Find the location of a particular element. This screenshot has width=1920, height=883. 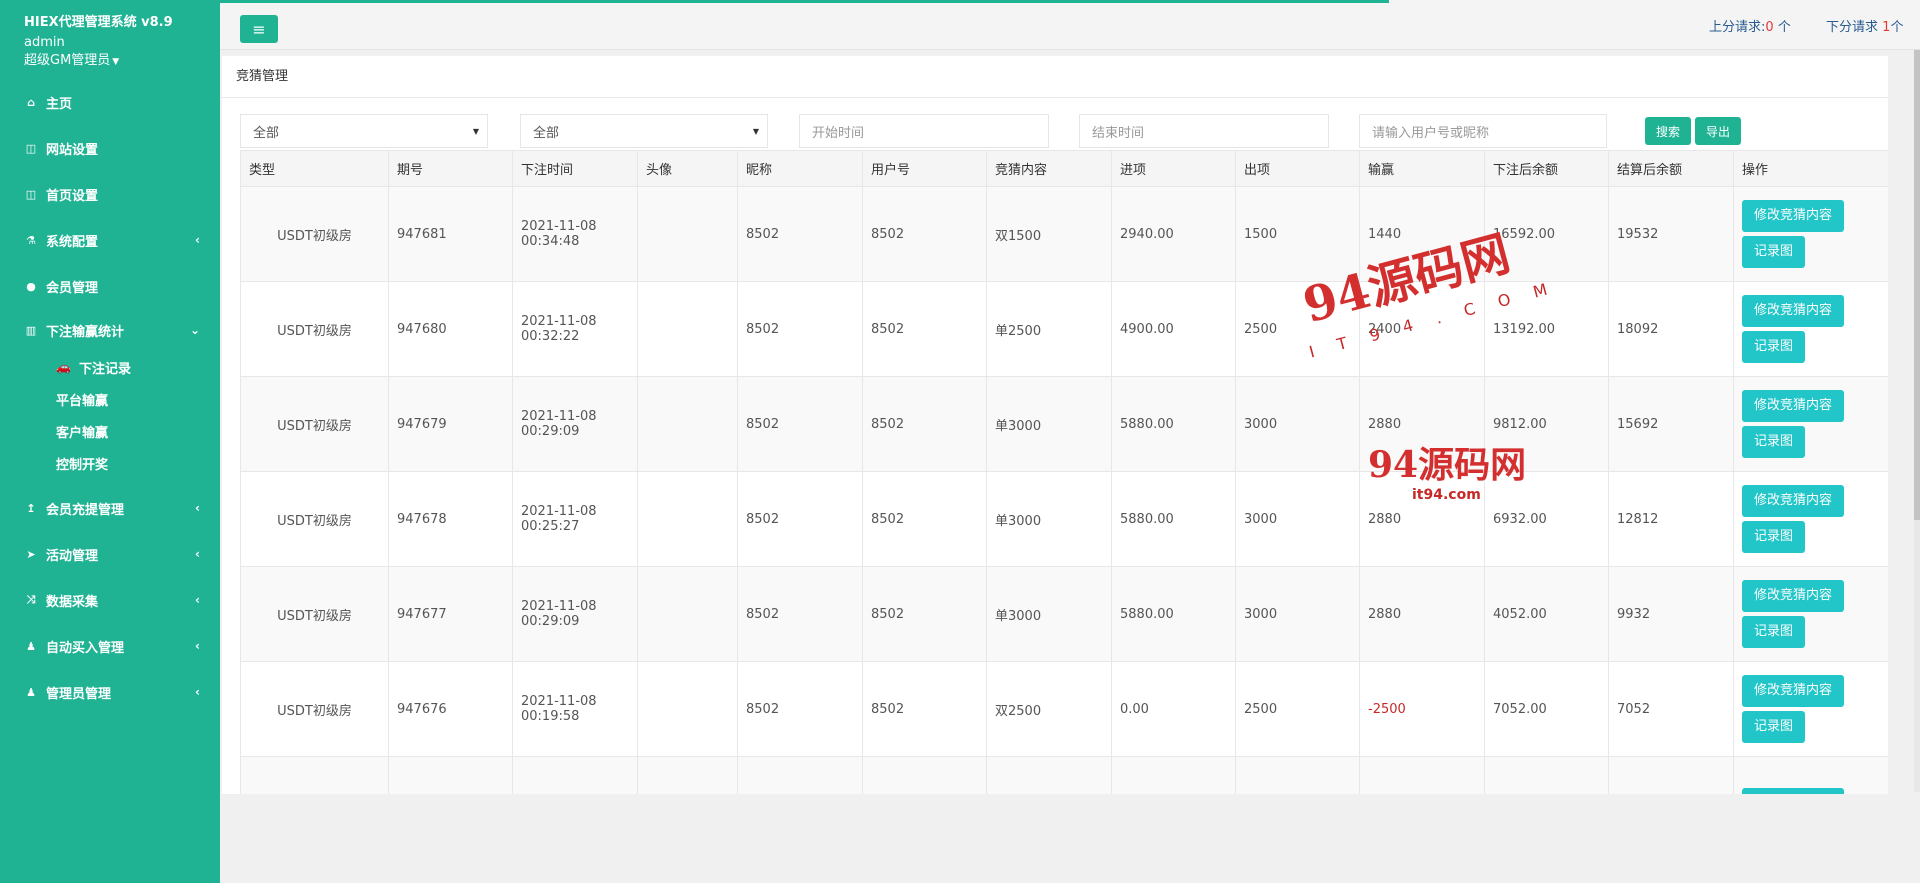

column-header: 竞猜内容 is located at coordinates (1049, 168).